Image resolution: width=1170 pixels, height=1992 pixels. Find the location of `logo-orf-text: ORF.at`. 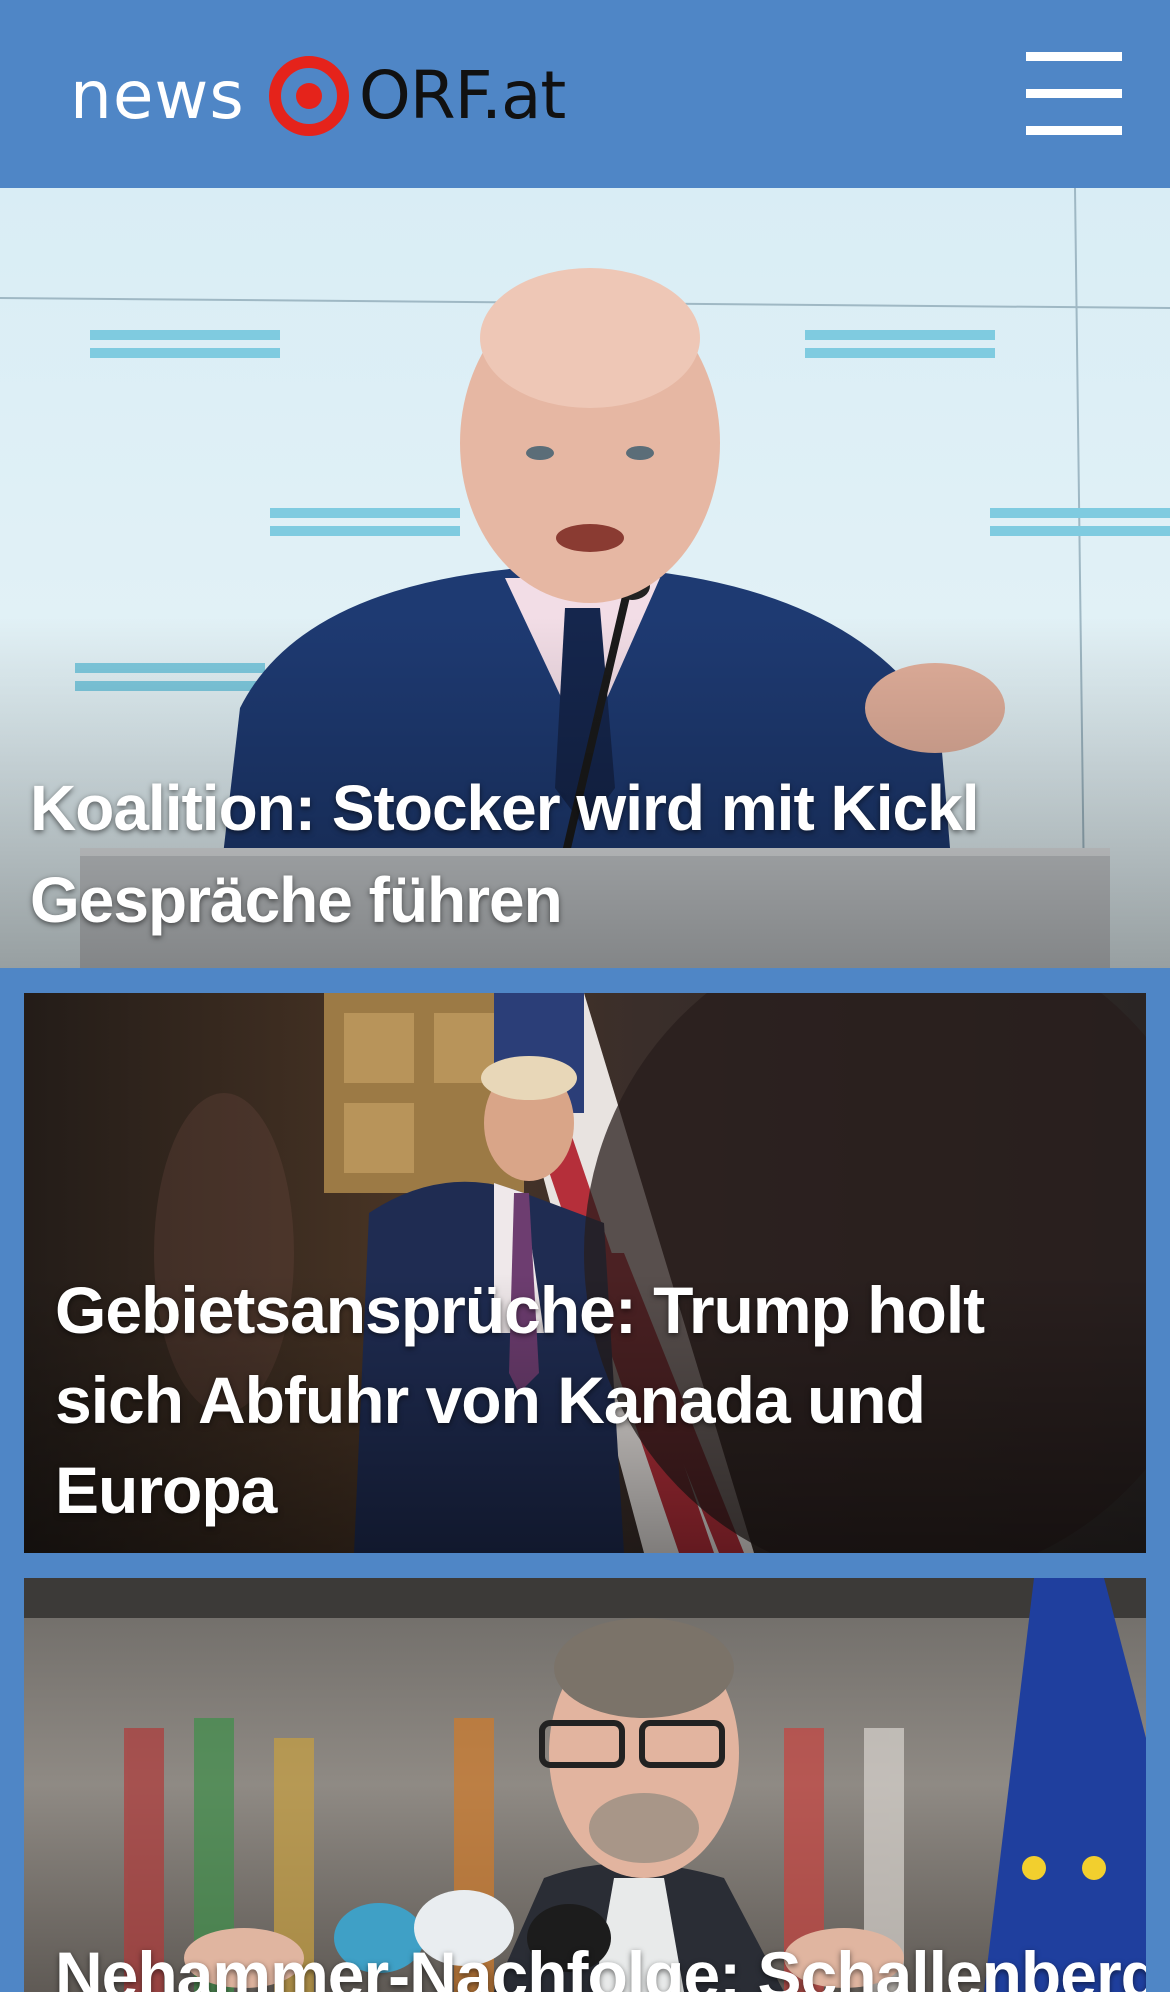

logo-orf-text: ORF.at is located at coordinates (462, 95).